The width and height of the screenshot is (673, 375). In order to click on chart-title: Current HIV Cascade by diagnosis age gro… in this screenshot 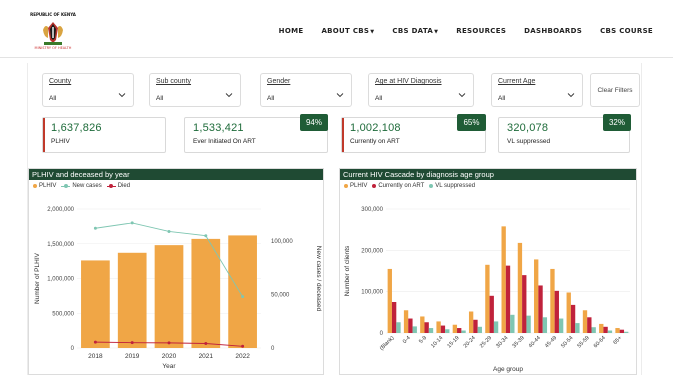, I will do `click(488, 174)`.